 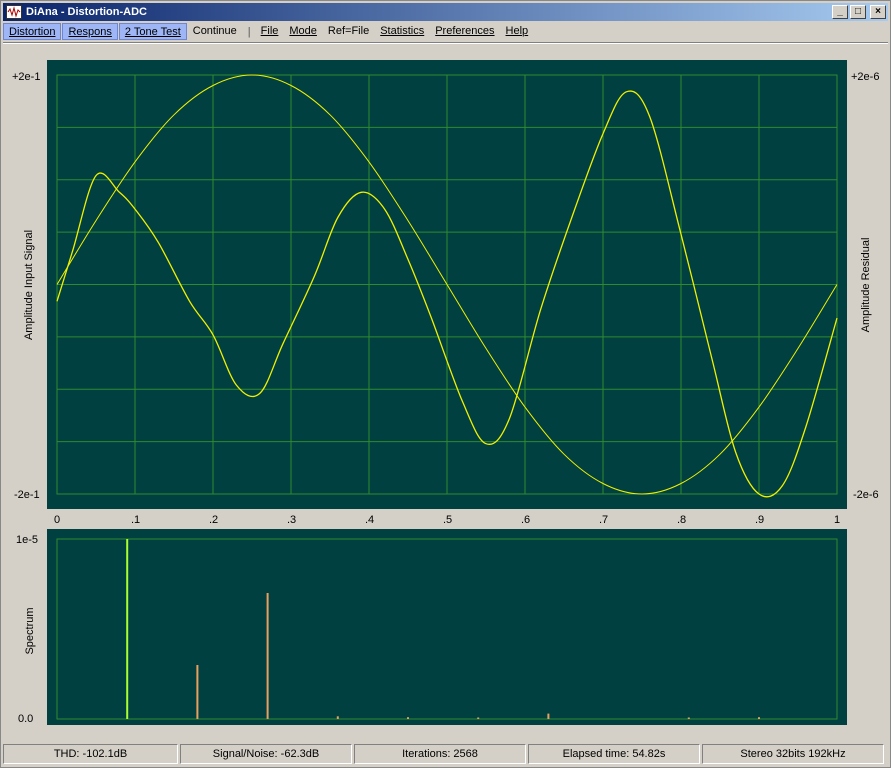 I want to click on x-tick-label: .1, so click(x=136, y=520).